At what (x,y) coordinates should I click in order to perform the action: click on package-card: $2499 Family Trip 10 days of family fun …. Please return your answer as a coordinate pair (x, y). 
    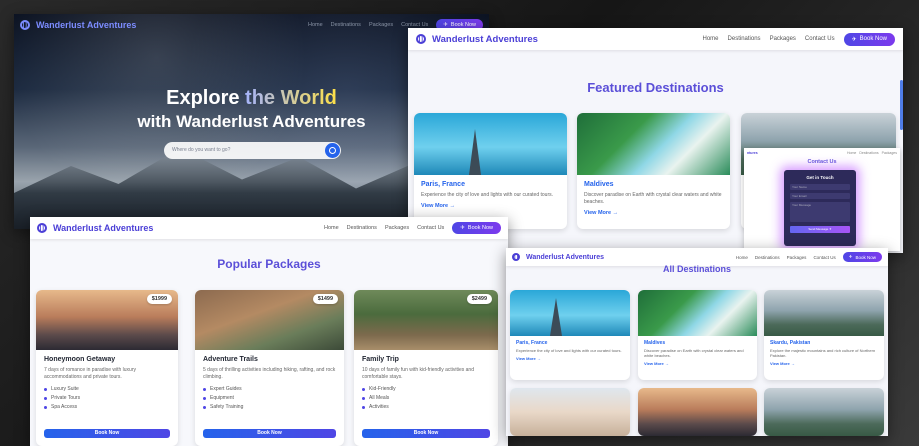
    Looking at the image, I should click on (426, 368).